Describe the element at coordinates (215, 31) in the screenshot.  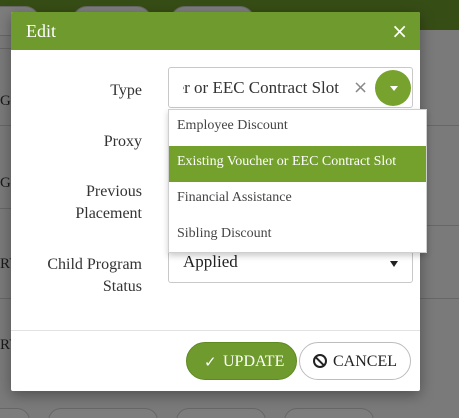
I see `modal-header: Edit ×` at that location.